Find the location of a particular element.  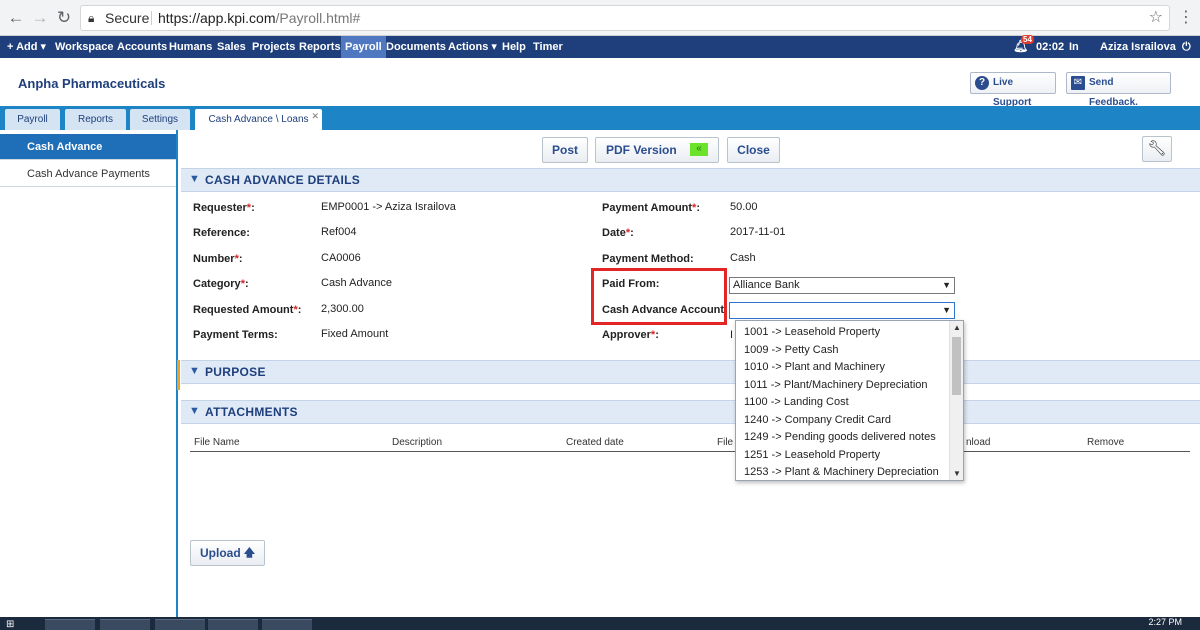

column-remove: Remove is located at coordinates (1105, 442).